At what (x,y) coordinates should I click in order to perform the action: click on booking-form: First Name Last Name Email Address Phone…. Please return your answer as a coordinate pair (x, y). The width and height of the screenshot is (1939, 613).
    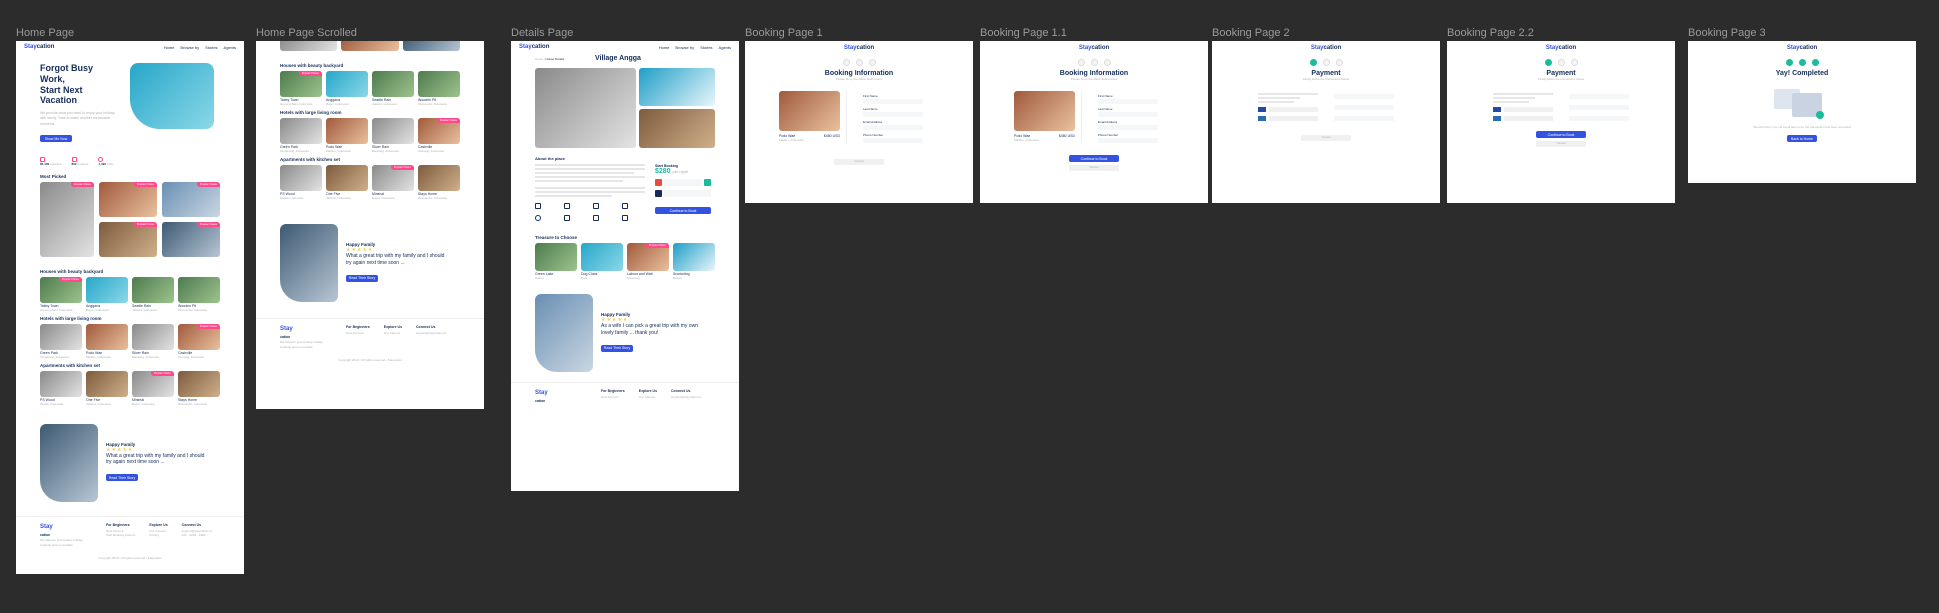
    Looking at the image, I should click on (1128, 117).